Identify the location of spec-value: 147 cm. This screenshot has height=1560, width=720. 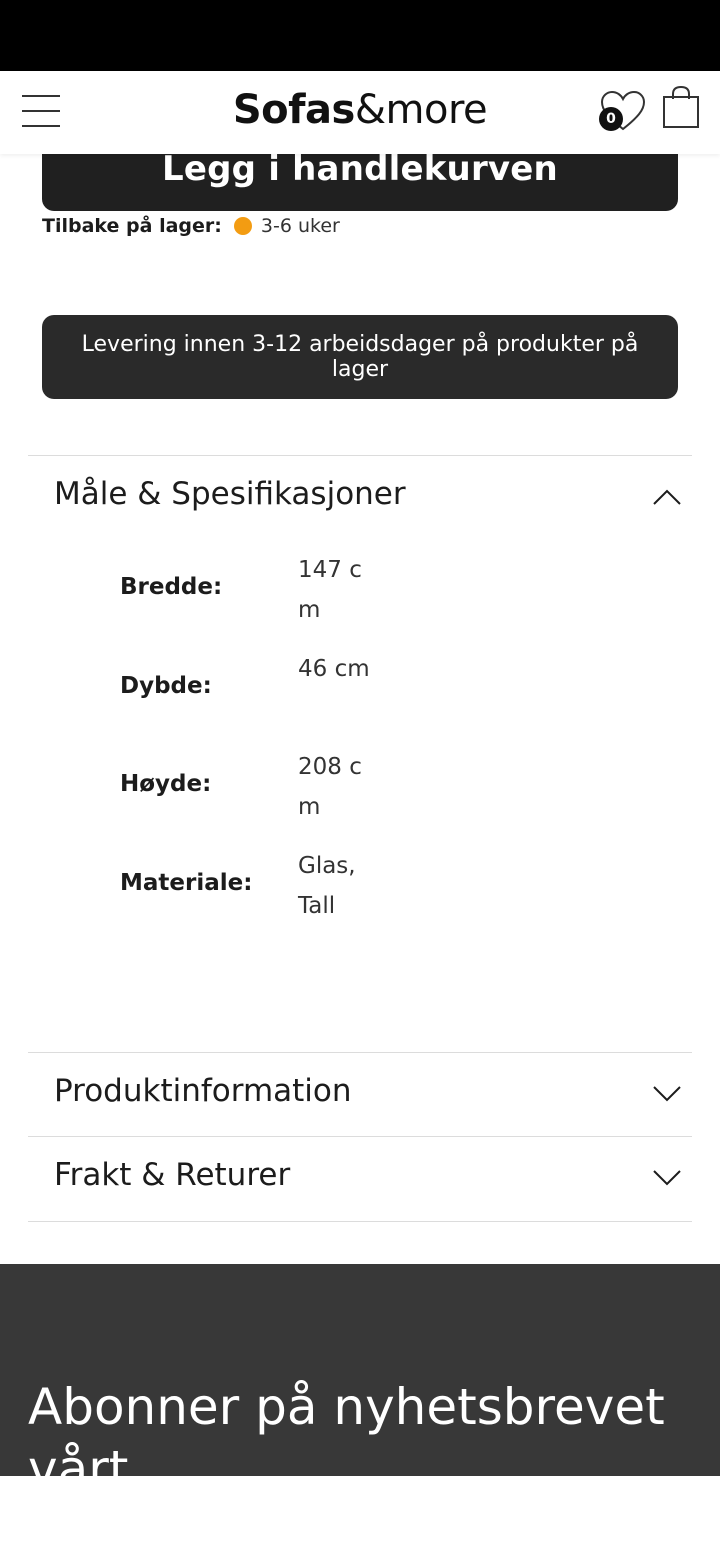
(330, 590).